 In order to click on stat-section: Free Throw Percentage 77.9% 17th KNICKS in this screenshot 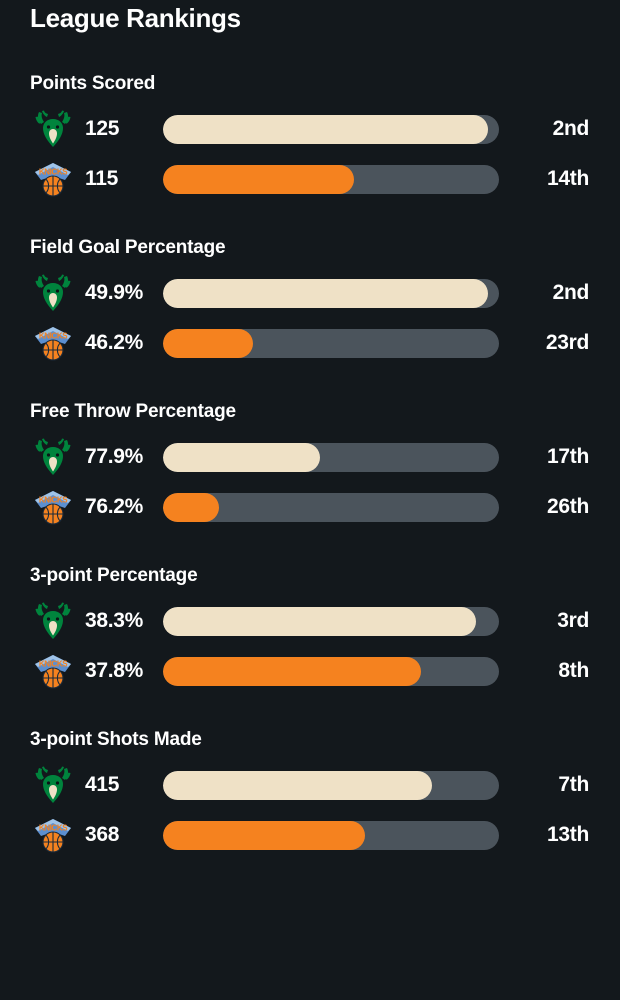, I will do `click(310, 465)`.